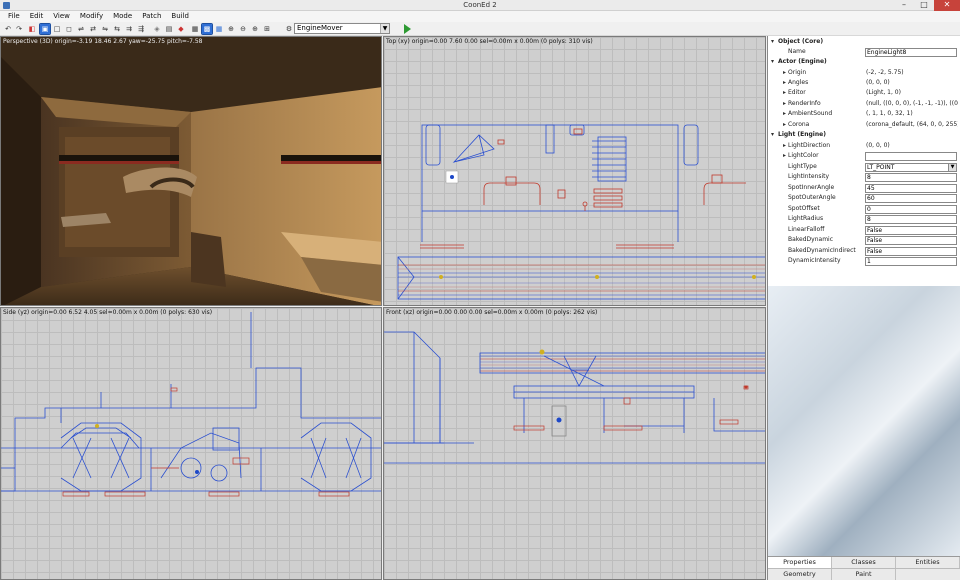 The height and width of the screenshot is (580, 960). Describe the element at coordinates (191, 404) in the screenshot. I see `side-view-brushes` at that location.